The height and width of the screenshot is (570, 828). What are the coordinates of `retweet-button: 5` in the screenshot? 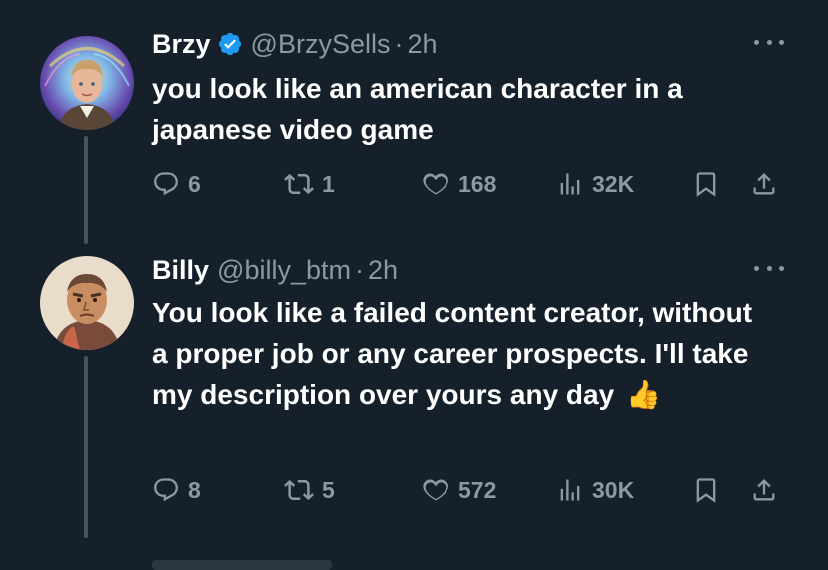 It's located at (309, 490).